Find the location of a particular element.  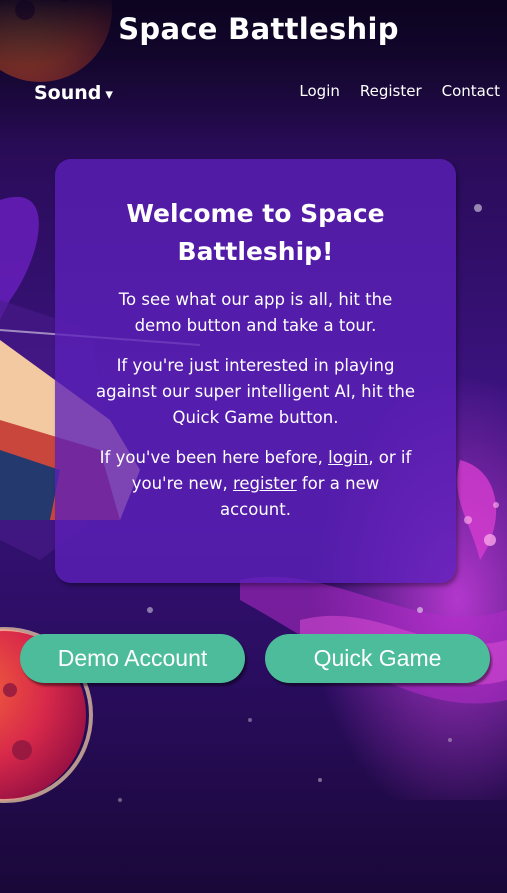

nav-contact-link: Contact is located at coordinates (471, 91).